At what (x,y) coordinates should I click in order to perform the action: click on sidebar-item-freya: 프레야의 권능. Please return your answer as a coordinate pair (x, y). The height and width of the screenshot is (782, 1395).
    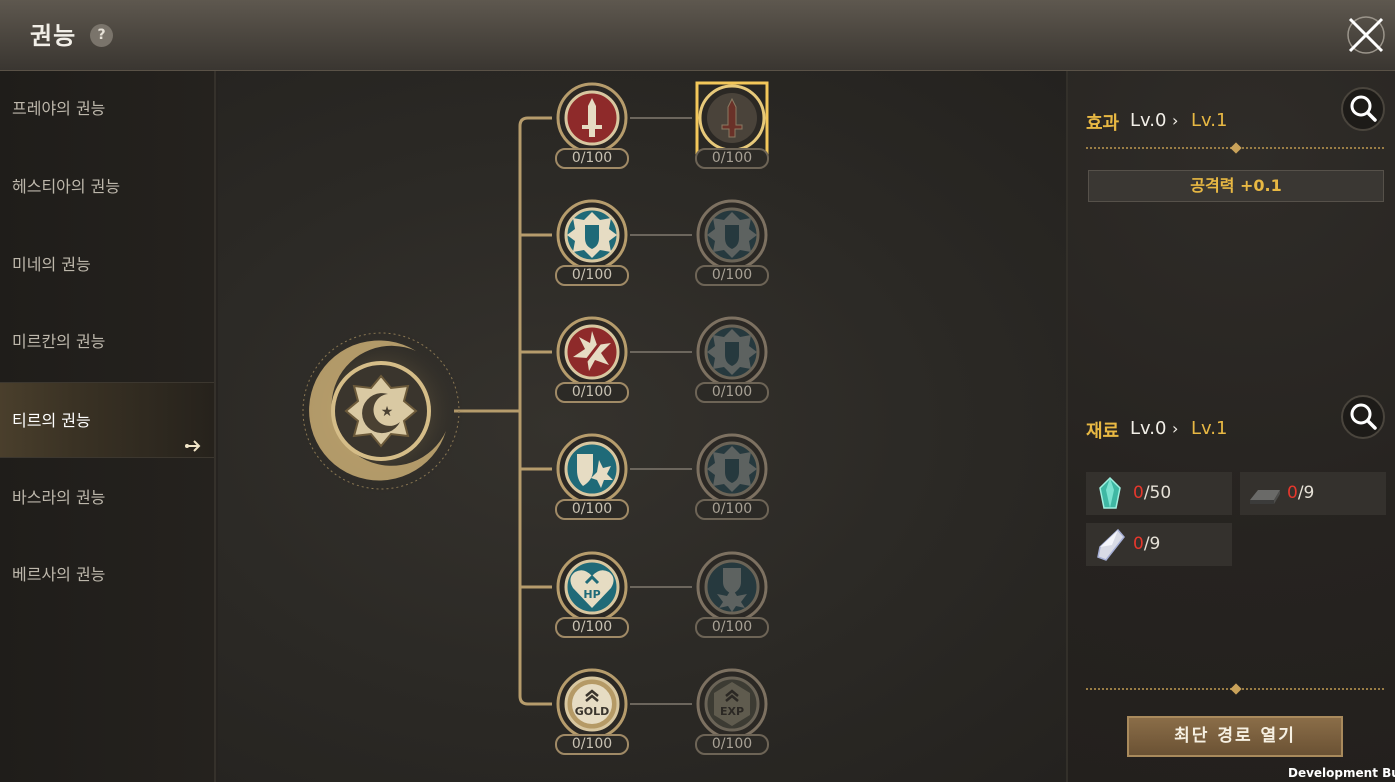
    Looking at the image, I should click on (107, 109).